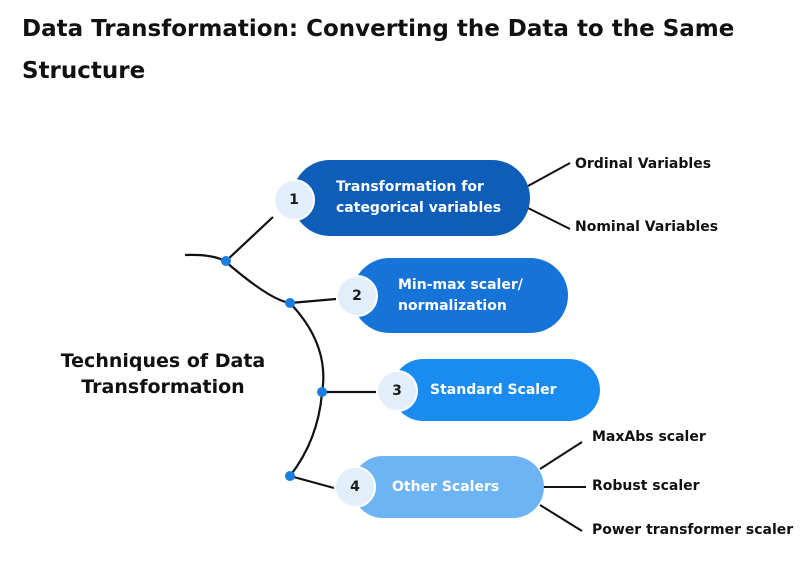 Image resolution: width=807 pixels, height=579 pixels. I want to click on leaf-line-nominal, so click(549, 218).